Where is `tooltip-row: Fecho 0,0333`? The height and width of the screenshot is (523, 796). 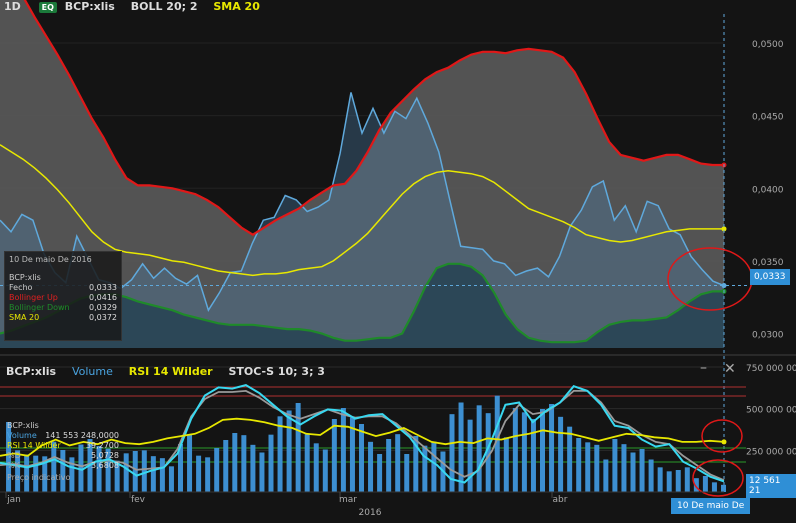 tooltip-row: Fecho 0,0333 is located at coordinates (63, 288).